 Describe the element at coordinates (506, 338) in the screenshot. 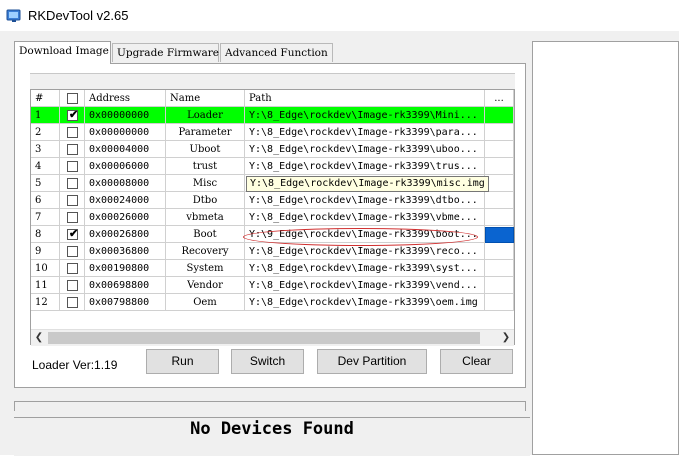

I see `chevron-right-icon: ❯` at that location.